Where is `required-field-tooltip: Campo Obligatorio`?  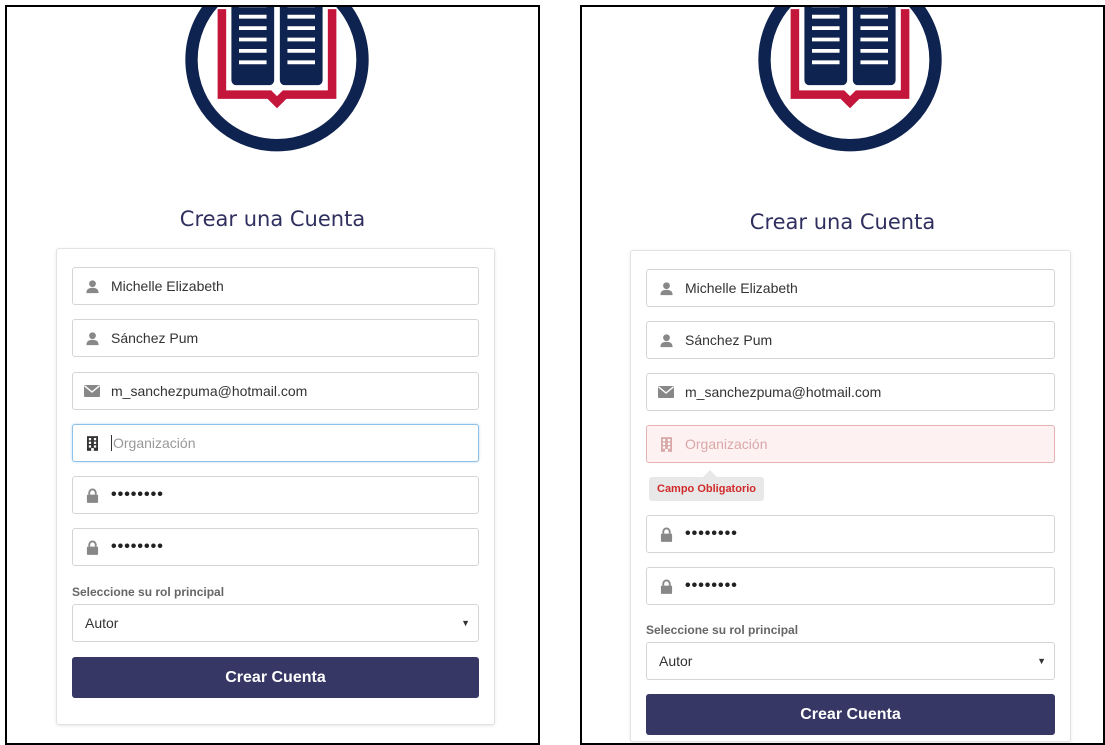 required-field-tooltip: Campo Obligatorio is located at coordinates (706, 485).